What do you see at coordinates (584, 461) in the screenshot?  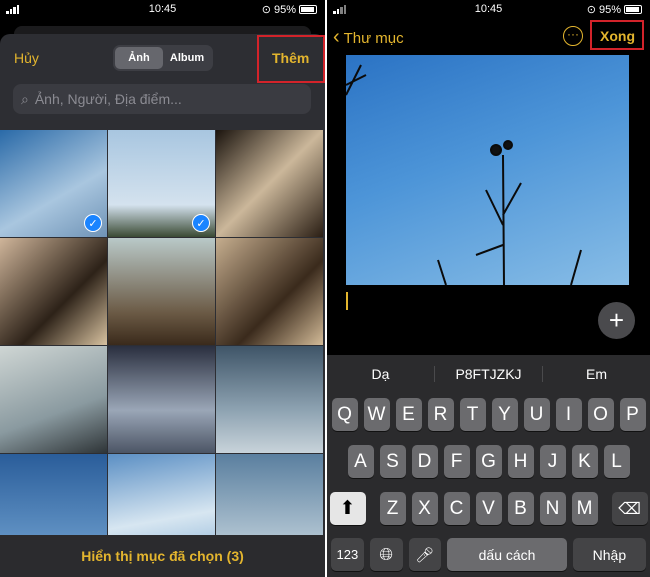 I see `key-k: K` at bounding box center [584, 461].